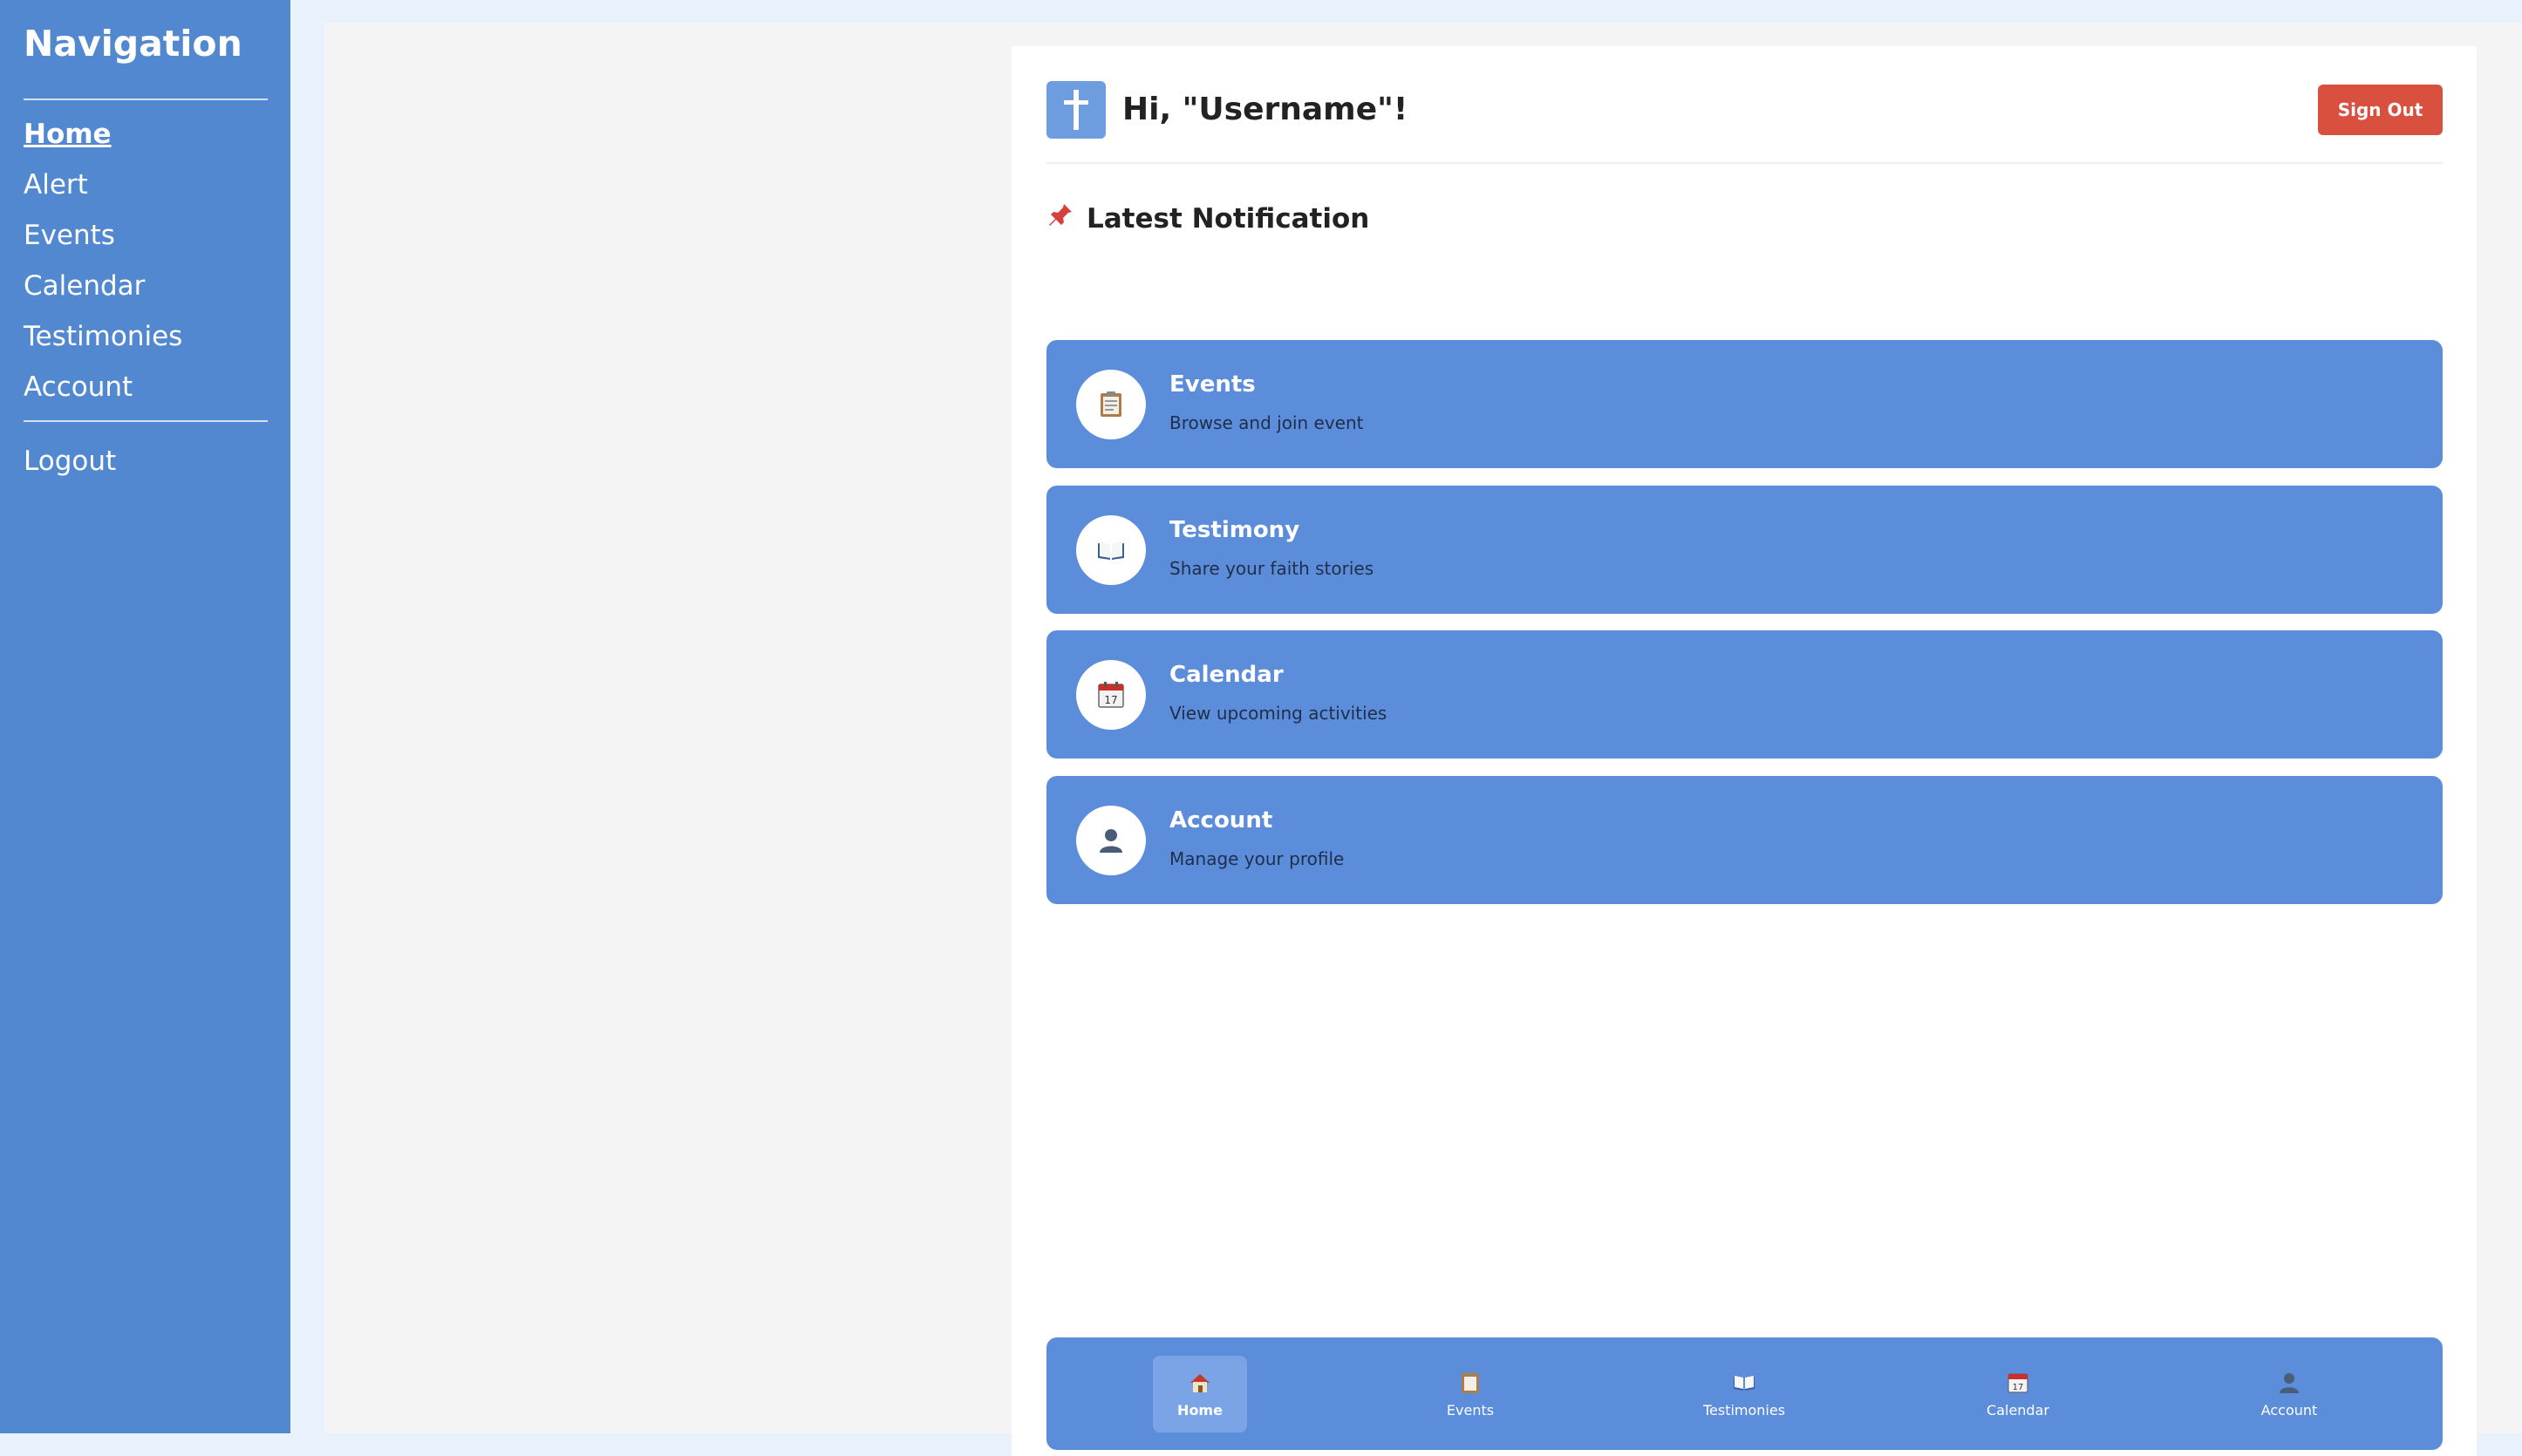  I want to click on sidebar-item-account: Account, so click(78, 387).